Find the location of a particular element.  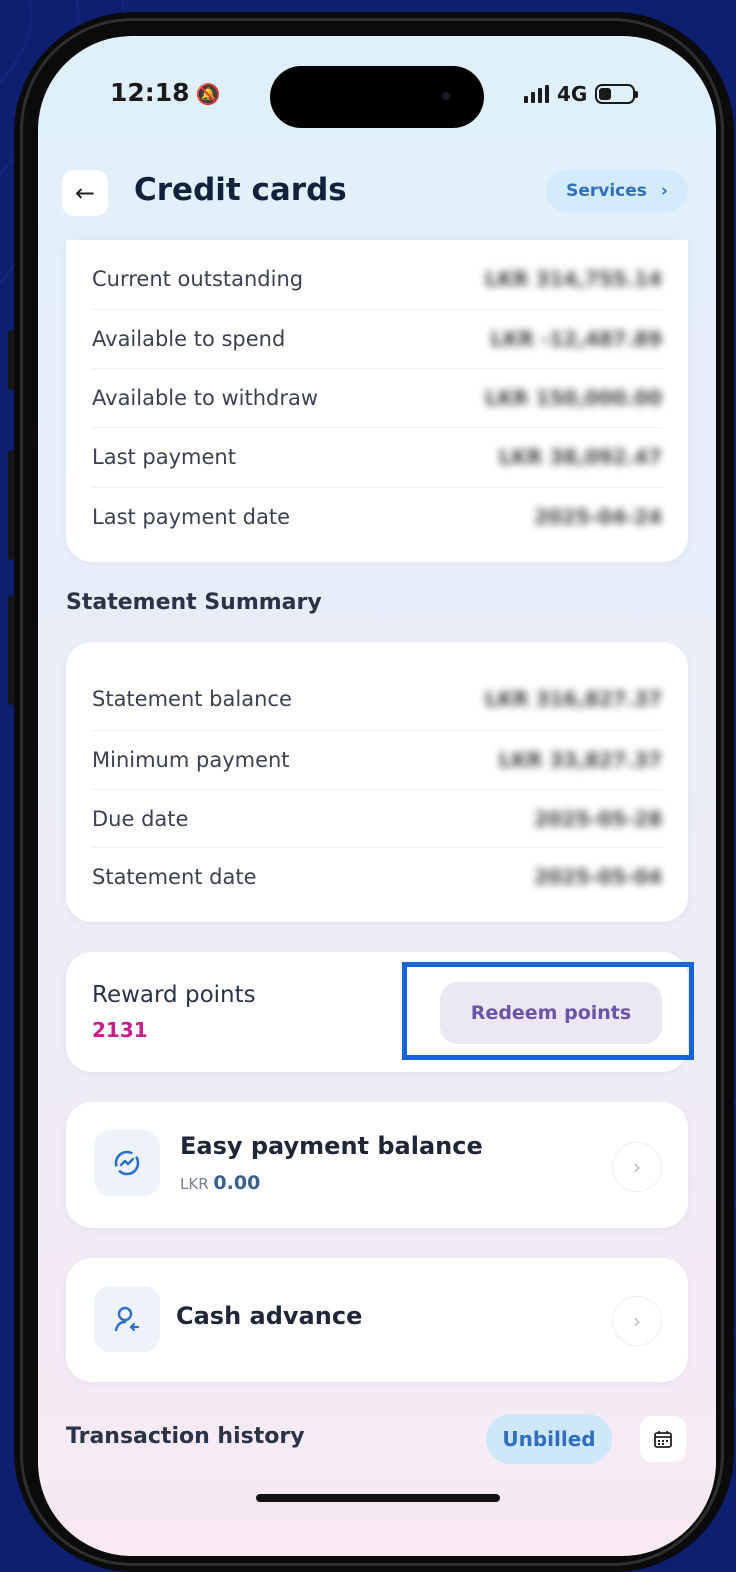

detail-value: LKR -12,487.89 is located at coordinates (576, 339).